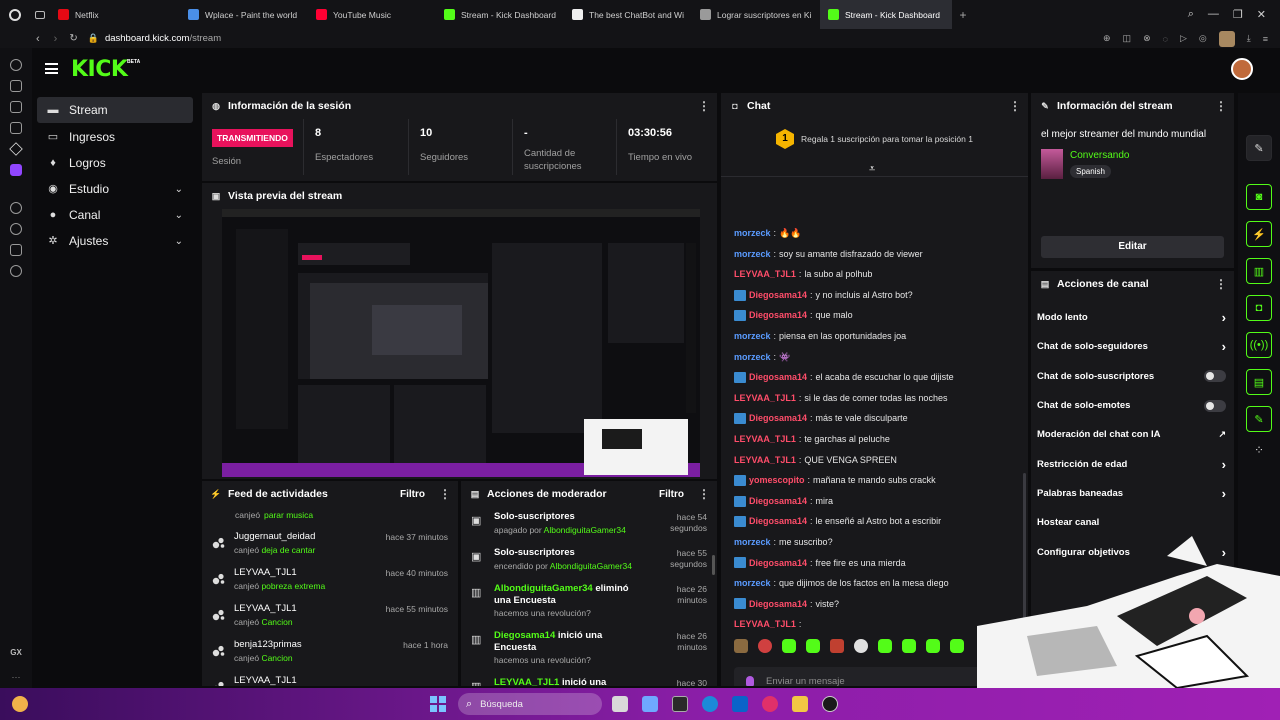 Image resolution: width=1280 pixels, height=720 pixels. Describe the element at coordinates (16, 271) in the screenshot. I see `settings-sidebar-icon` at that location.